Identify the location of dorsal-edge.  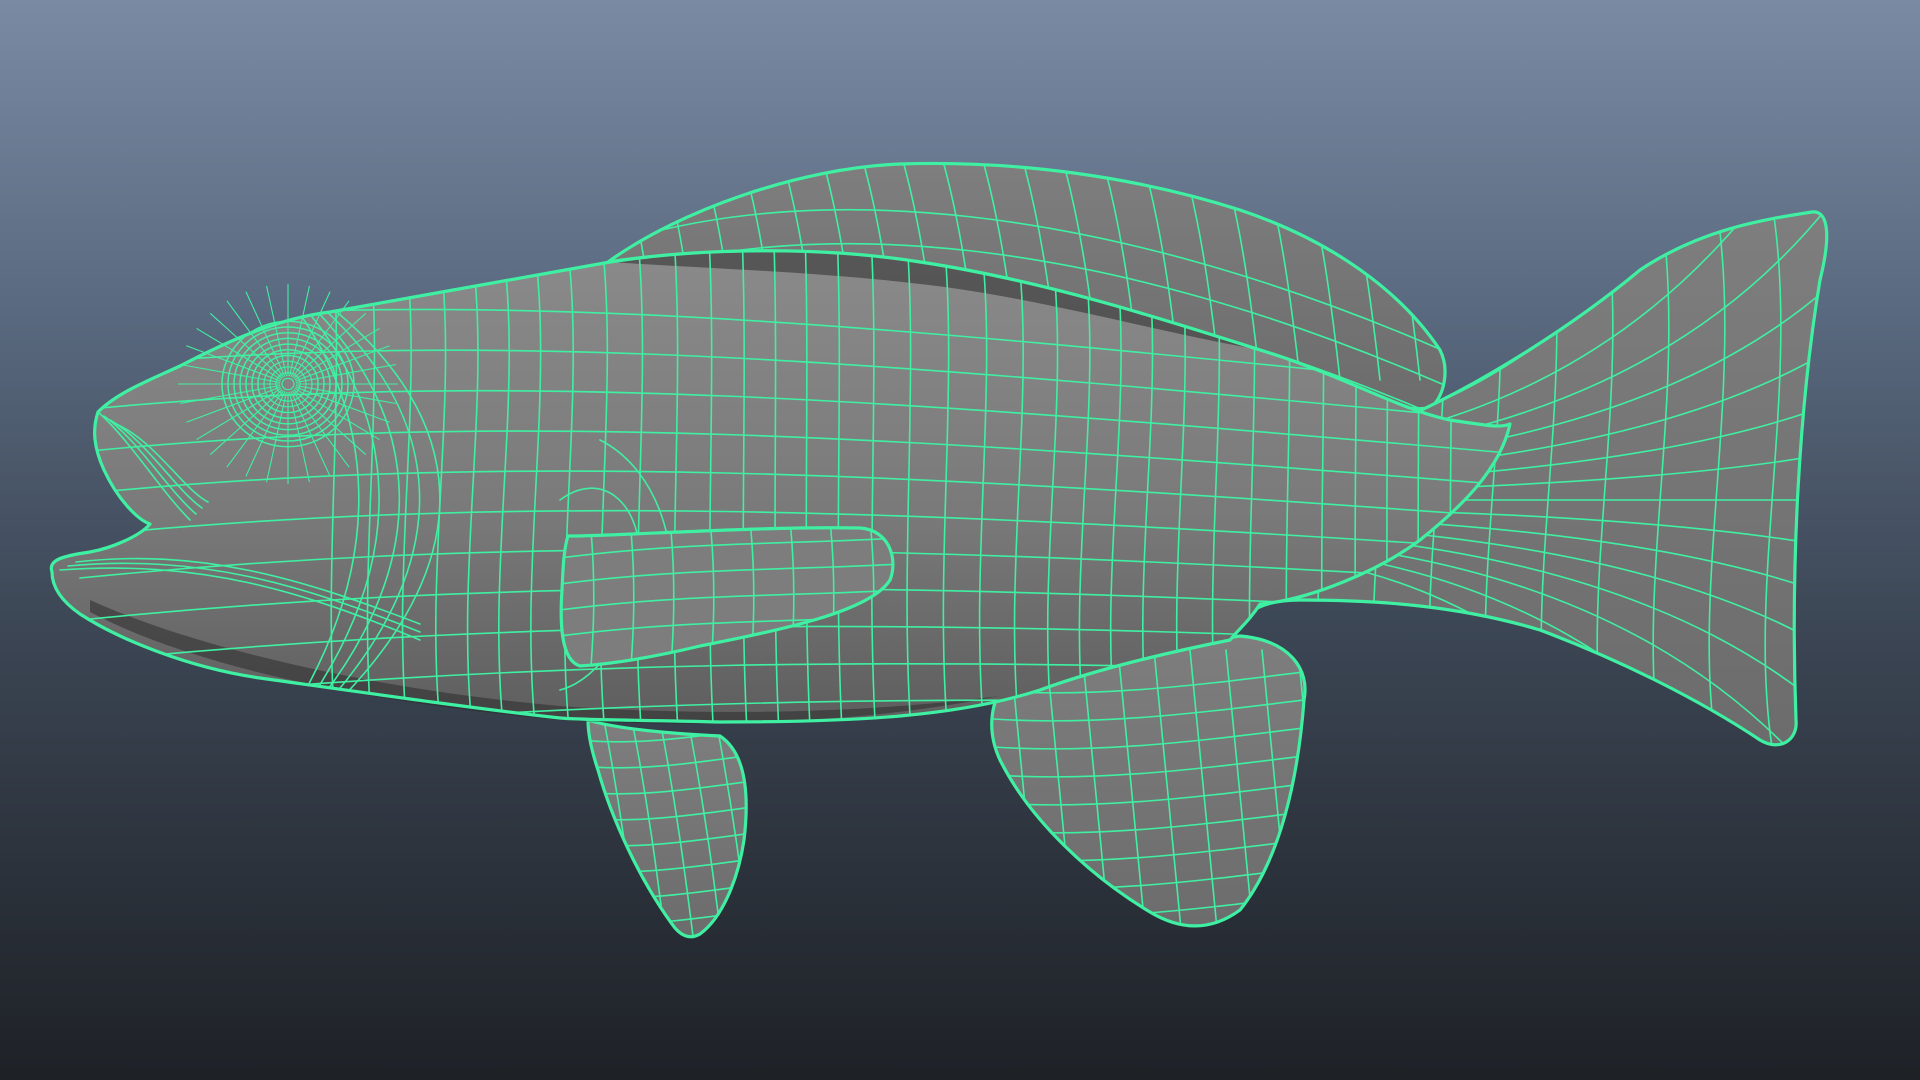
(1480, 265).